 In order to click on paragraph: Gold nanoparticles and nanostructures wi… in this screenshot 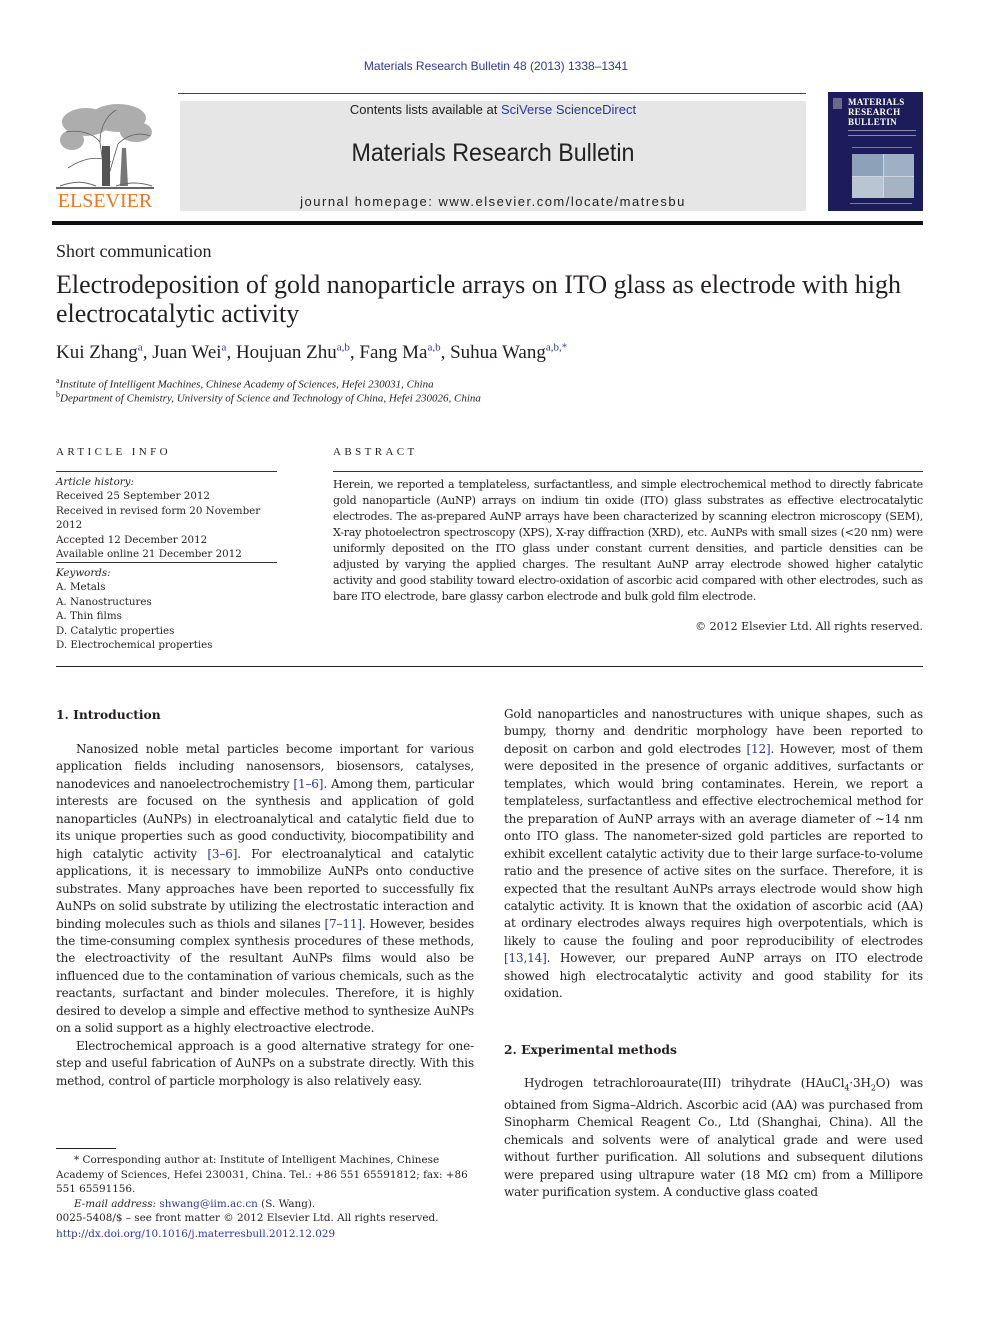, I will do `click(713, 854)`.